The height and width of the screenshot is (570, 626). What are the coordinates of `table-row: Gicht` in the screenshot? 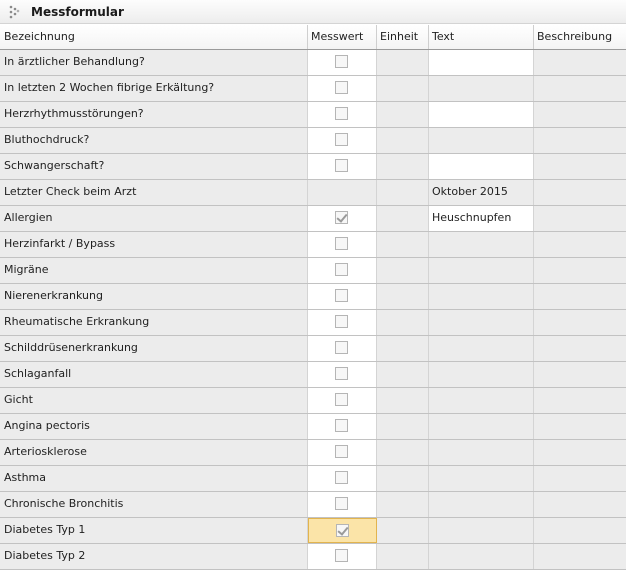 It's located at (313, 401).